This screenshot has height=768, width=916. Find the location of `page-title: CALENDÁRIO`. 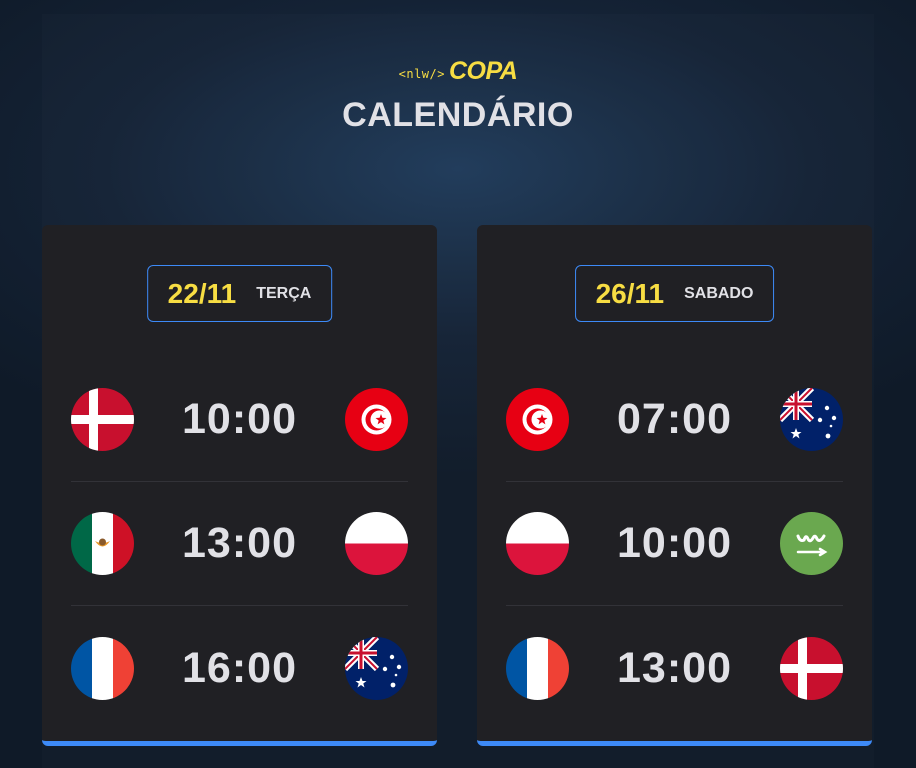

page-title: CALENDÁRIO is located at coordinates (458, 115).